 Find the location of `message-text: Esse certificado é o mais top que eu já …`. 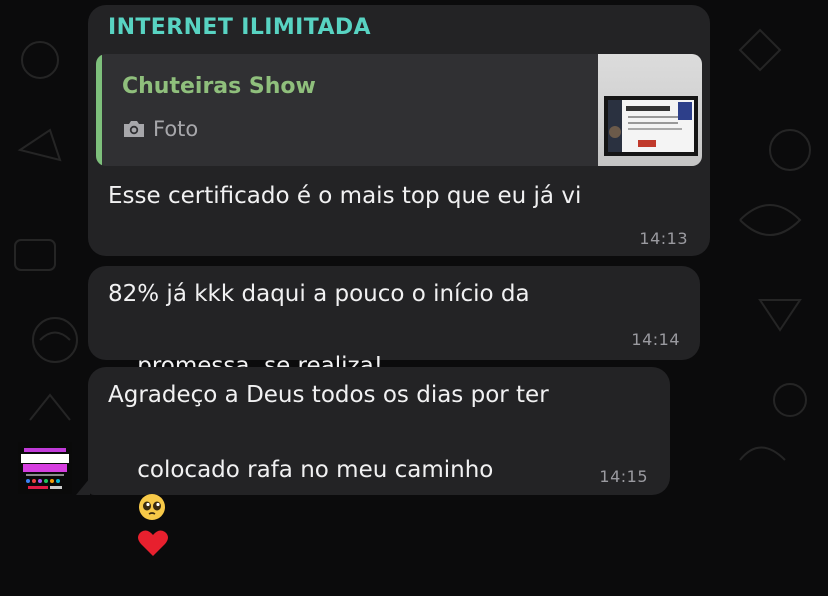

message-text: Esse certificado é o mais top que eu já … is located at coordinates (345, 196).